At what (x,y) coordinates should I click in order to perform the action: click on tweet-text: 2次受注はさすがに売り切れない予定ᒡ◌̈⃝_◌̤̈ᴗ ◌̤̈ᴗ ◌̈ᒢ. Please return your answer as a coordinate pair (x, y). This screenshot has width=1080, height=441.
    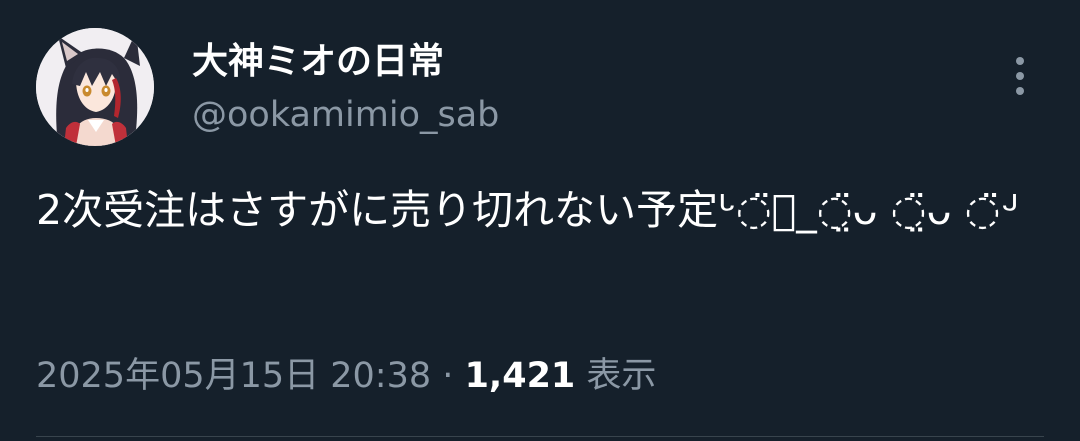
    Looking at the image, I should click on (527, 210).